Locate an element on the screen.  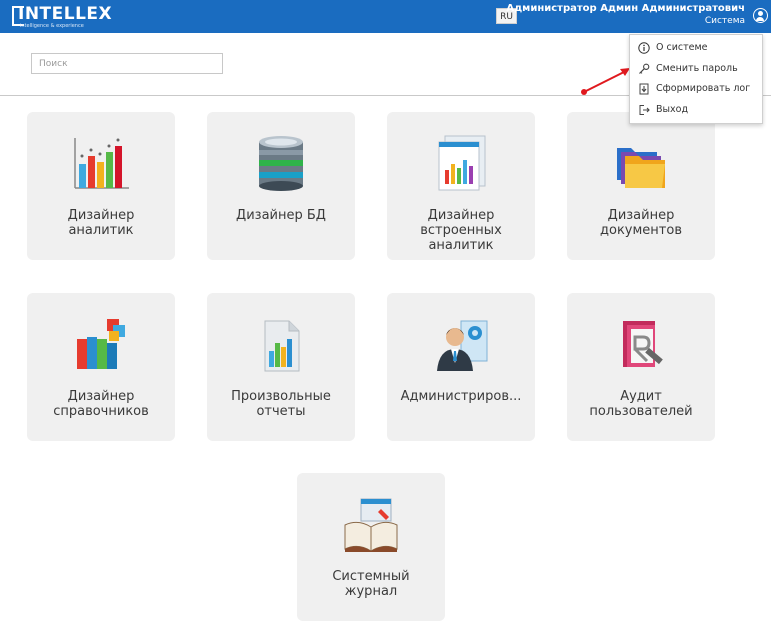
tile-system-journal: Системный журнал is located at coordinates (371, 547).